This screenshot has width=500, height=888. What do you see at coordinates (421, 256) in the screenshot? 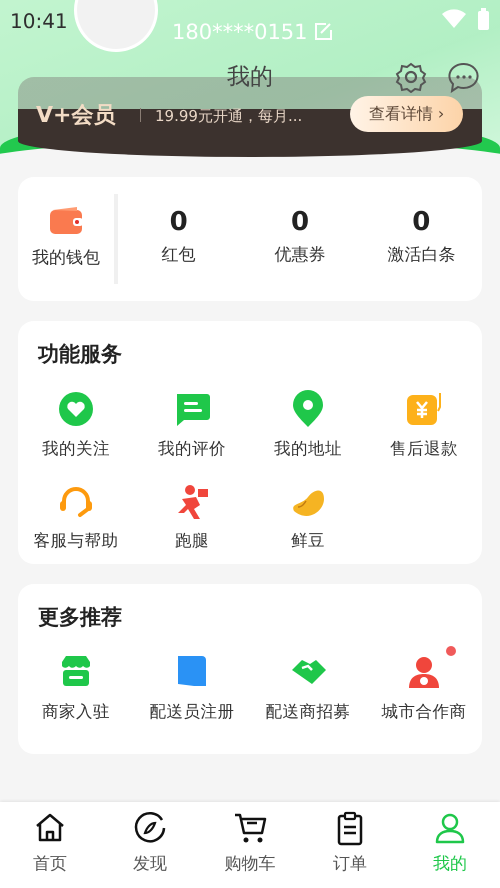
I see `stat-label: 激活白条` at bounding box center [421, 256].